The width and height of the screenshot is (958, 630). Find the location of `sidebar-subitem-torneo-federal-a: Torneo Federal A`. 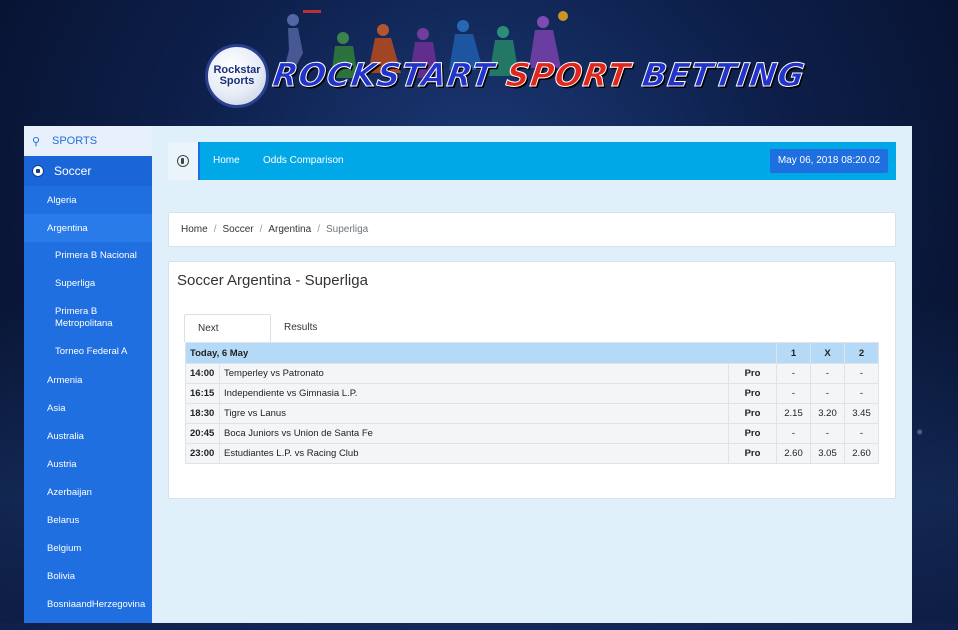

sidebar-subitem-torneo-federal-a: Torneo Federal A is located at coordinates (88, 352).